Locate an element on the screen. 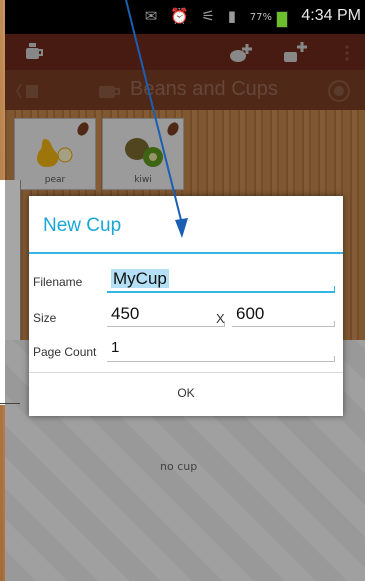 This screenshot has height=581, width=365. dialog-title-divider is located at coordinates (186, 253).